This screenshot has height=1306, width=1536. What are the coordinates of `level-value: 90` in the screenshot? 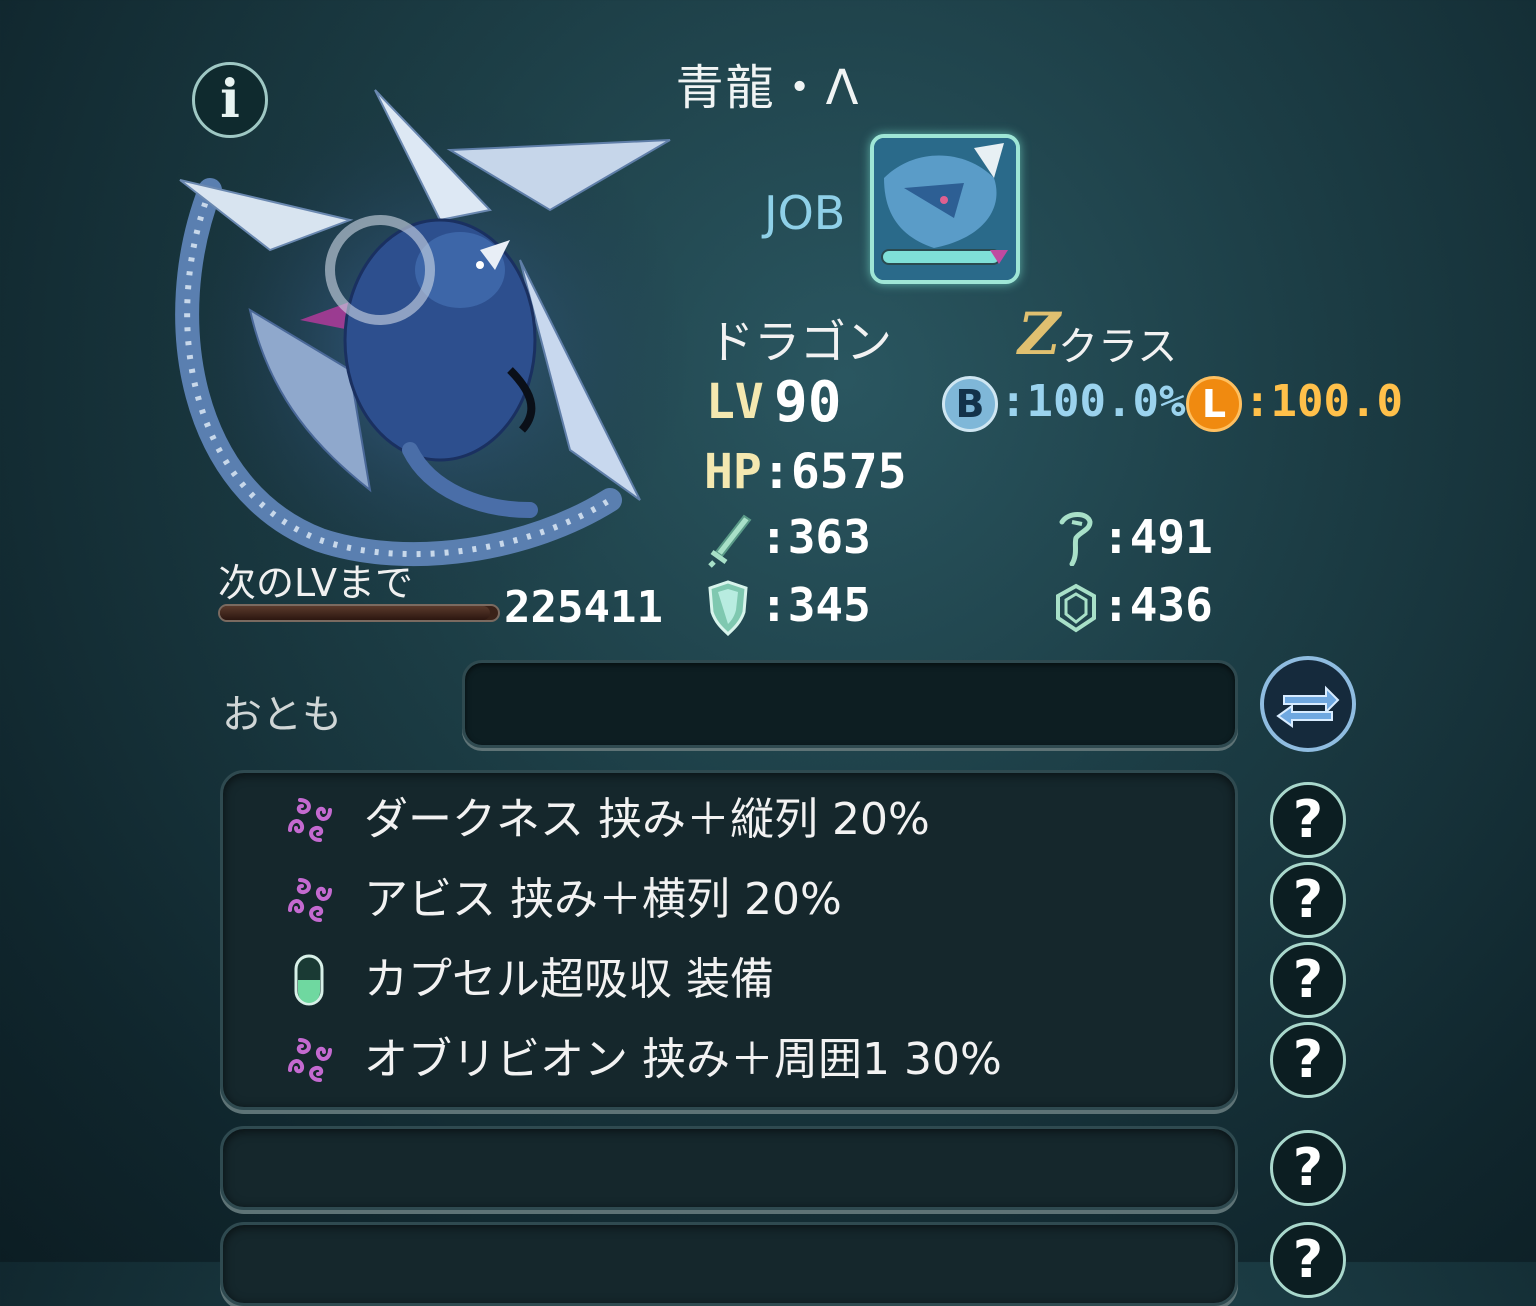 It's located at (808, 402).